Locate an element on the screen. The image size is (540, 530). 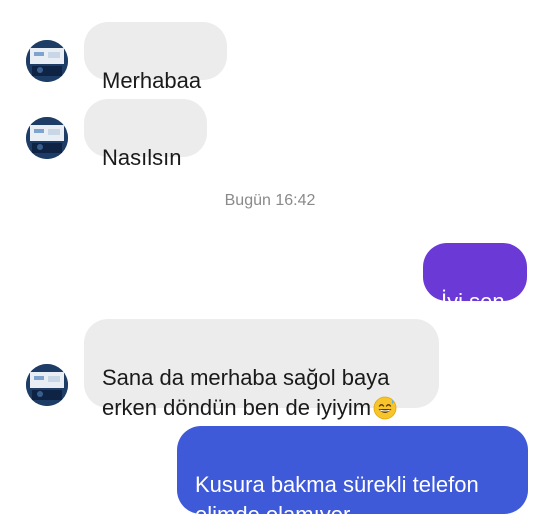
message-text: Merhabaa is located at coordinates (152, 80).